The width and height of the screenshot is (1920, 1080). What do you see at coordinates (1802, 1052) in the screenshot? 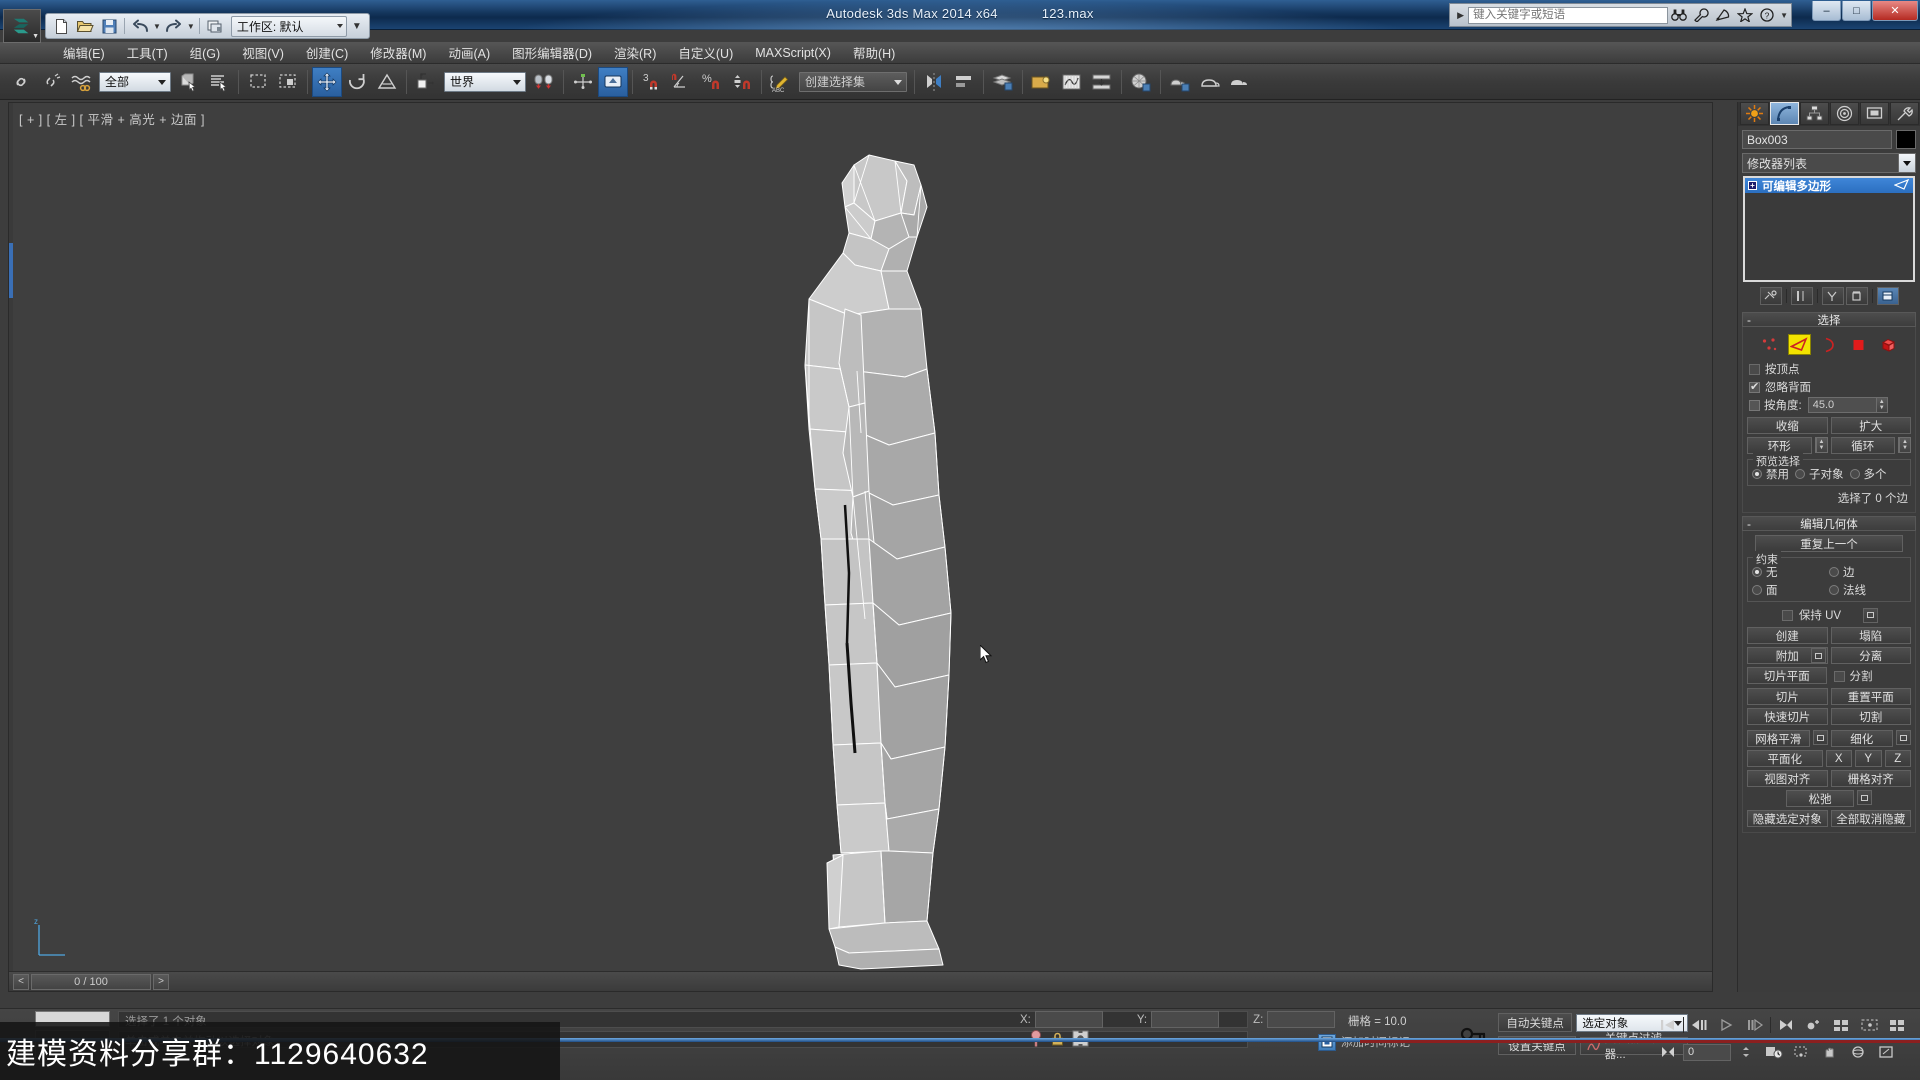
I see `region-zoom-icon` at bounding box center [1802, 1052].